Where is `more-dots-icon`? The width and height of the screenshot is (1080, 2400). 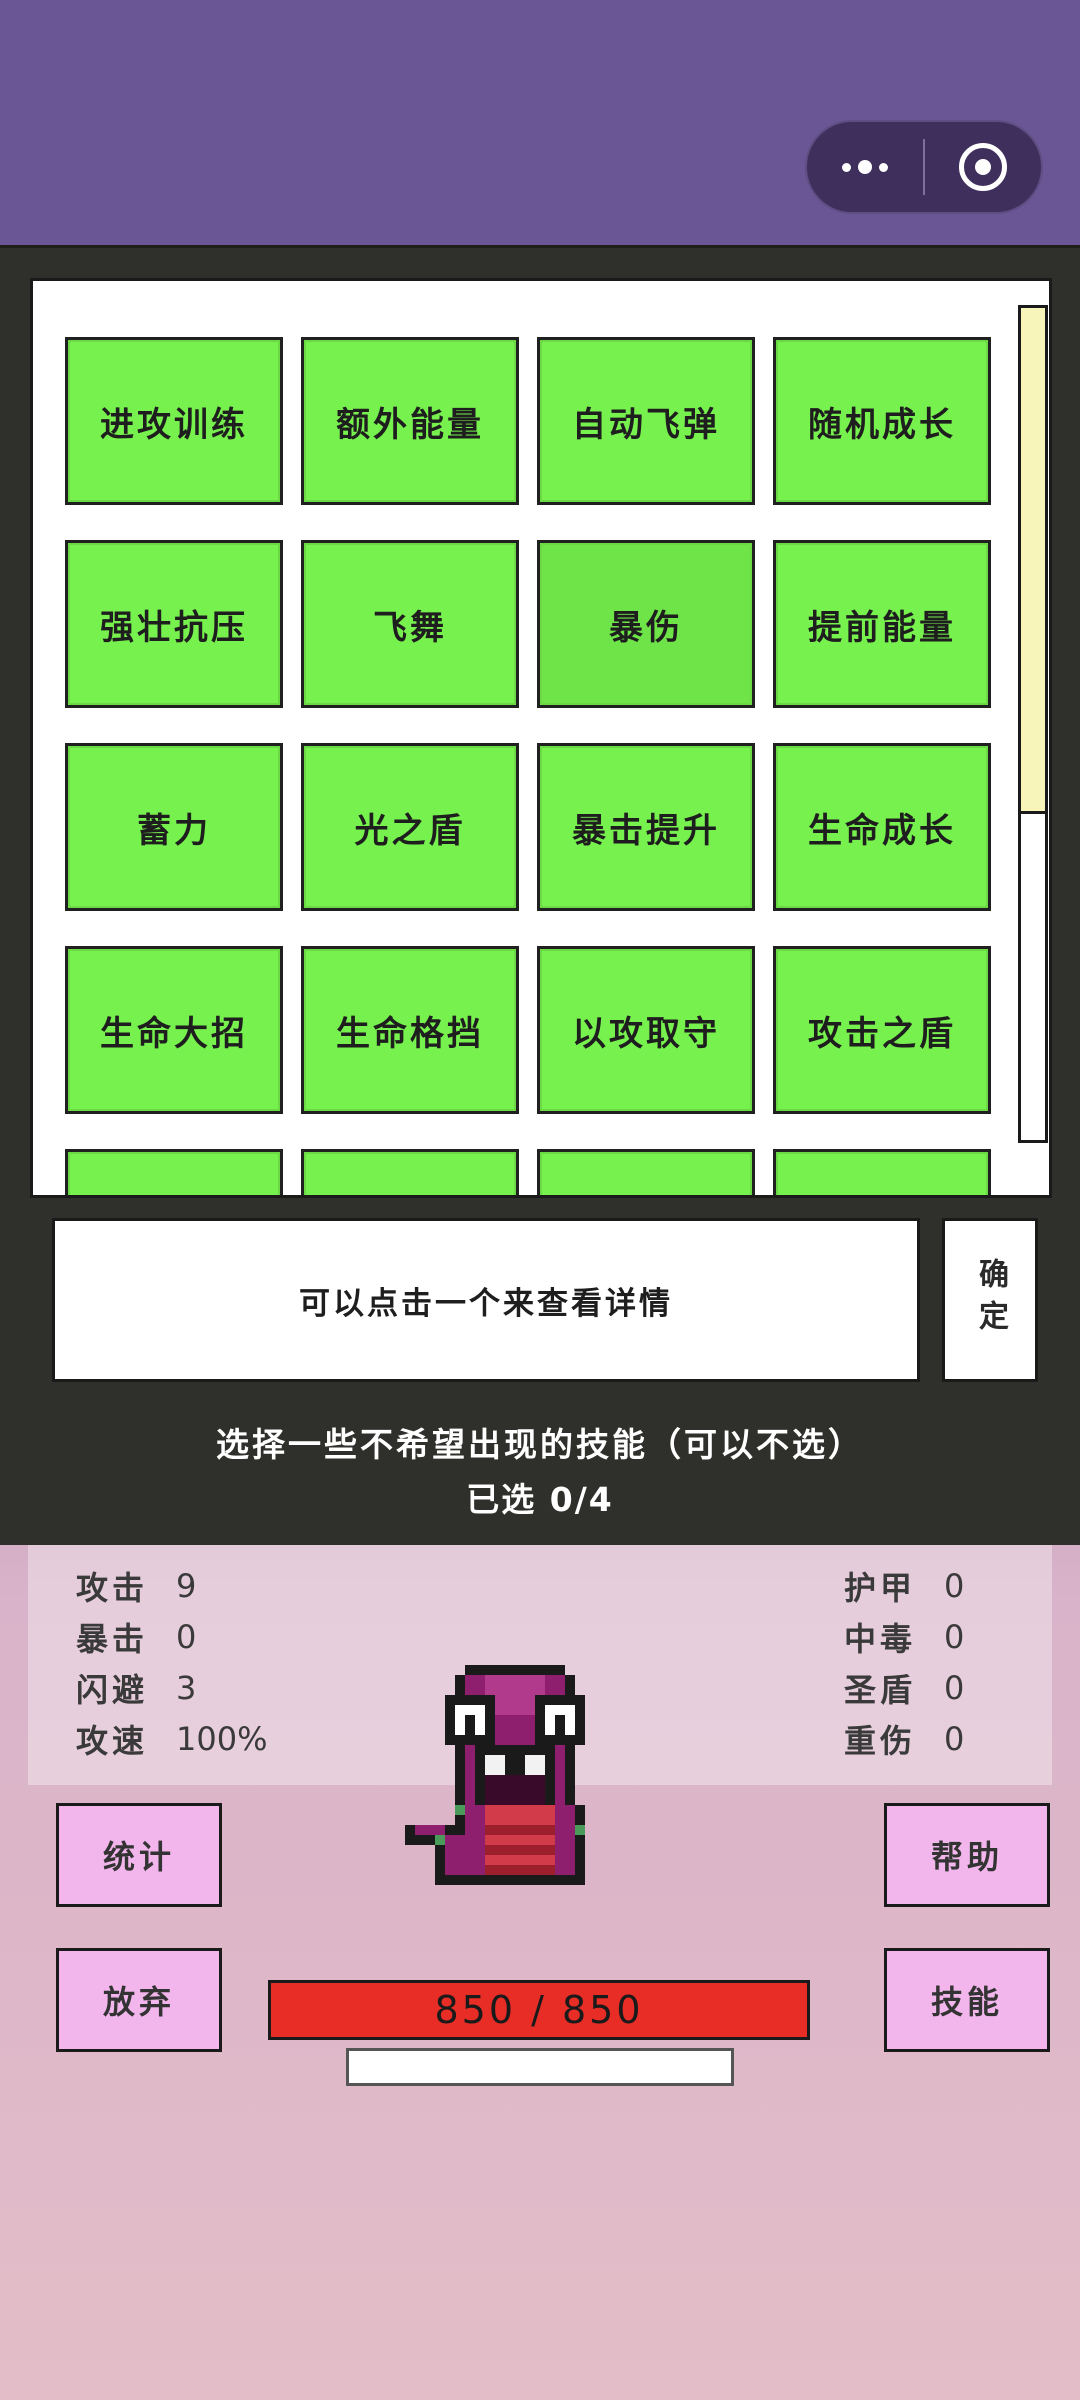
more-dots-icon is located at coordinates (865, 167).